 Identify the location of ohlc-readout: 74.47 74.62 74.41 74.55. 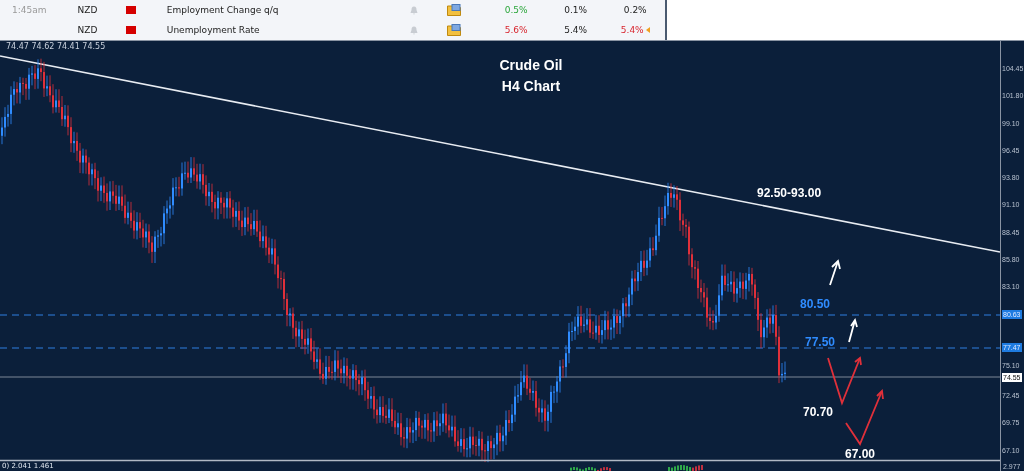
(56, 46).